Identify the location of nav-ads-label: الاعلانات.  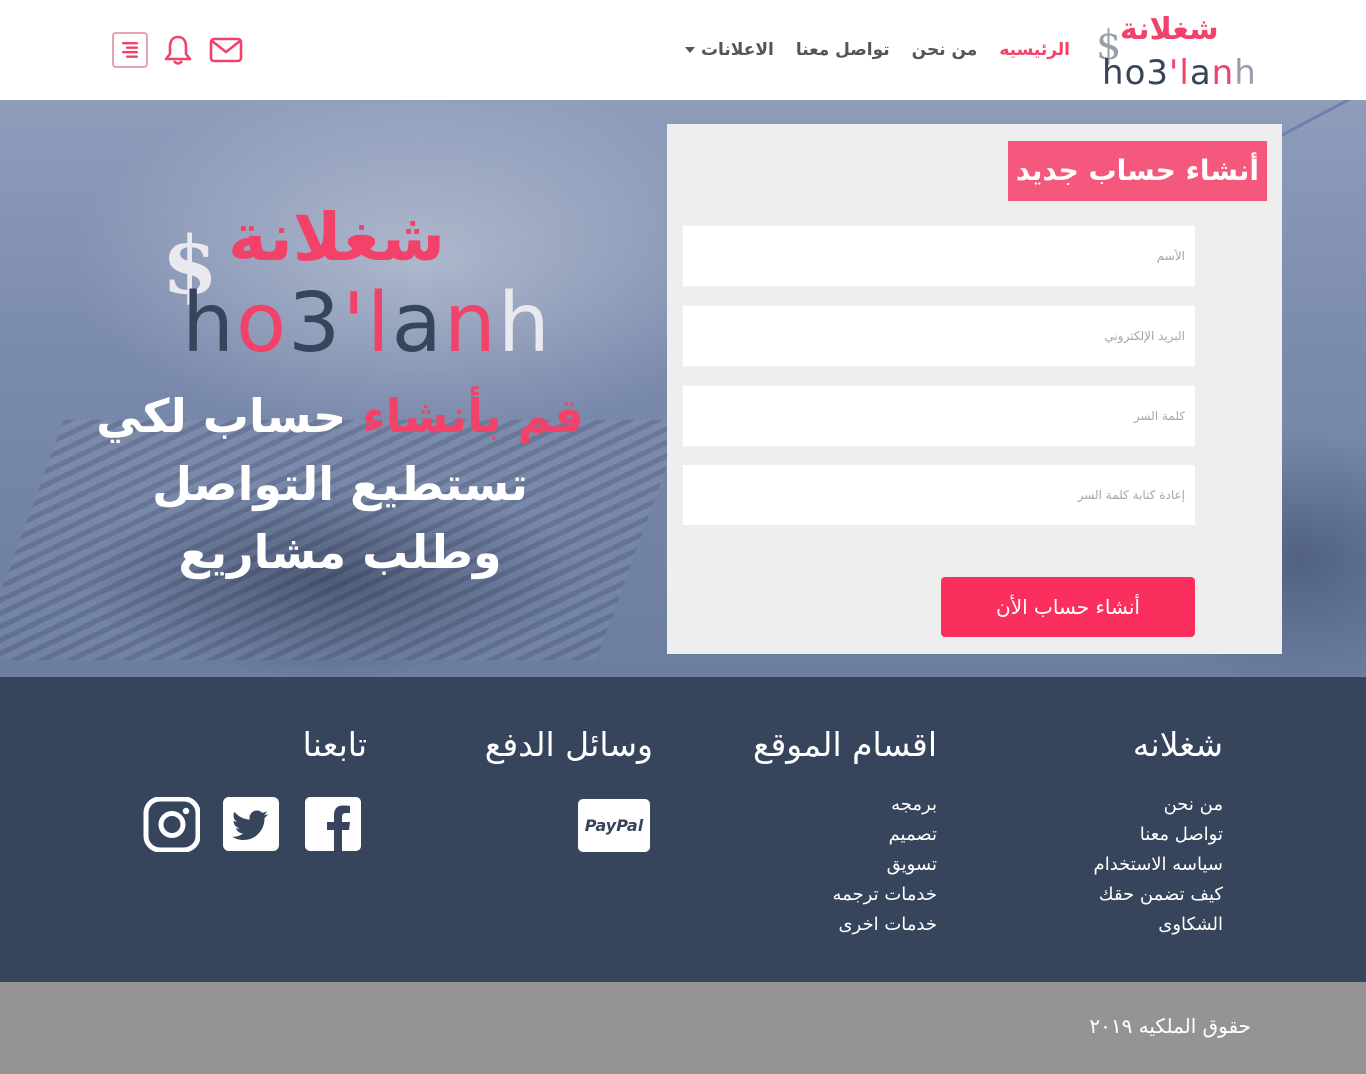
(737, 50).